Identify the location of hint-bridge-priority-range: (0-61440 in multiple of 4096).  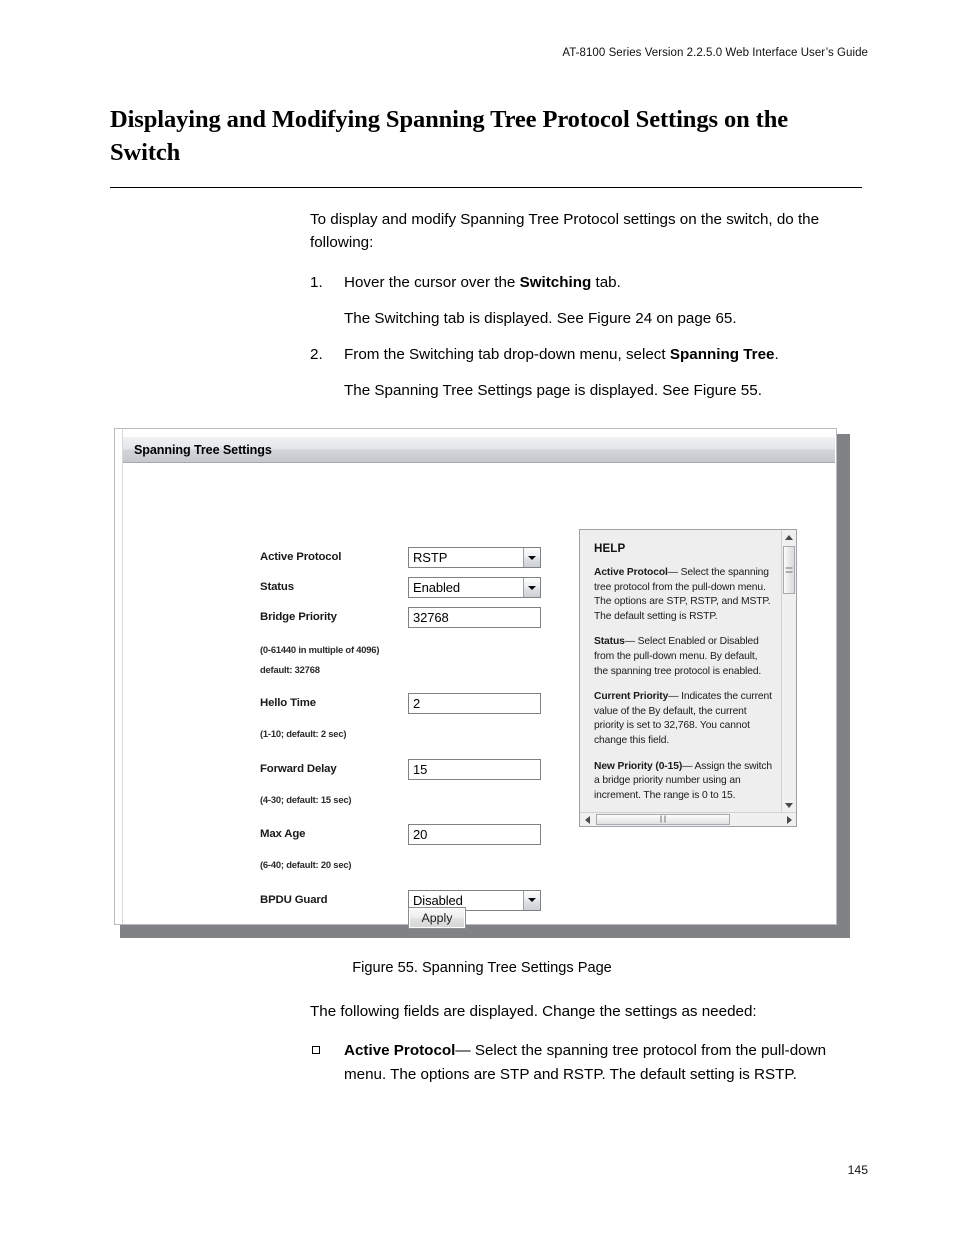
(320, 649).